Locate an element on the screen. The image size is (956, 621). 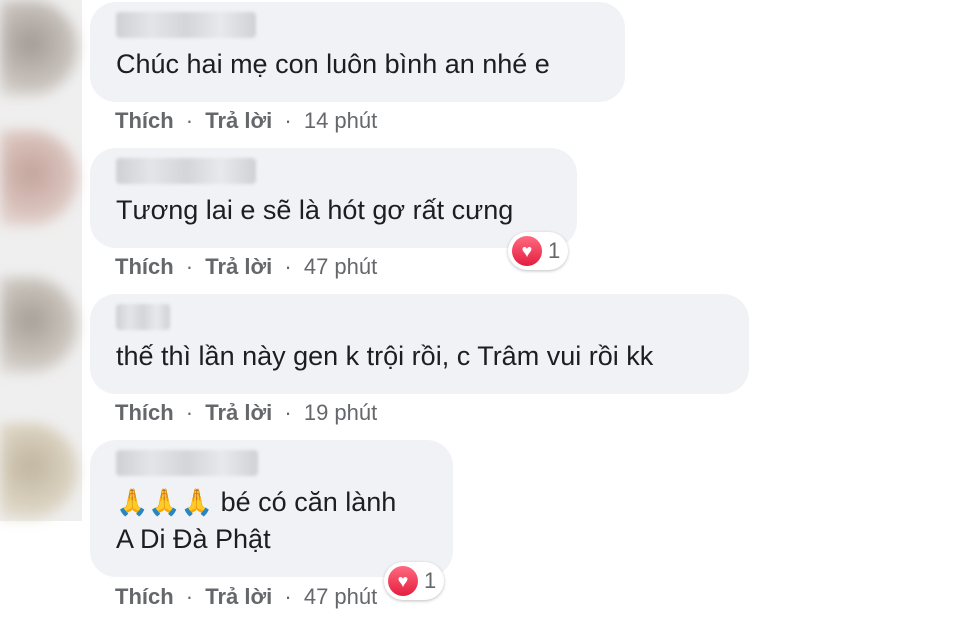
timestamp: 19 phút is located at coordinates (340, 412).